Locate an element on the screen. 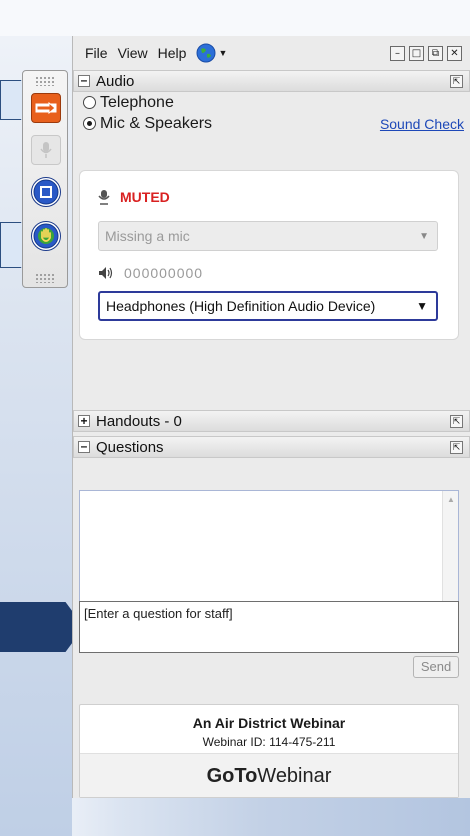 Image resolution: width=470 pixels, height=836 pixels. stop-screen-button is located at coordinates (46, 192).